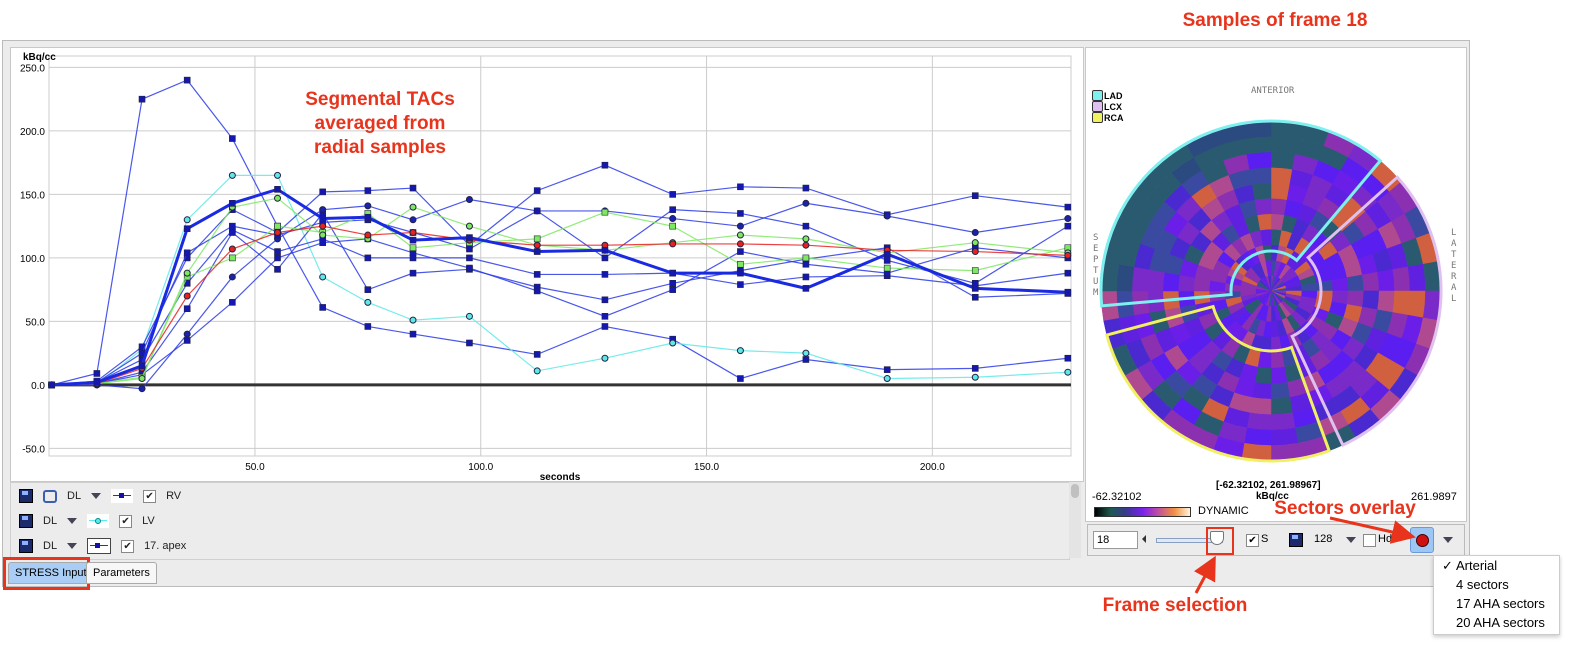  I want to click on y-axis-label: kBq/cc, so click(39, 57).